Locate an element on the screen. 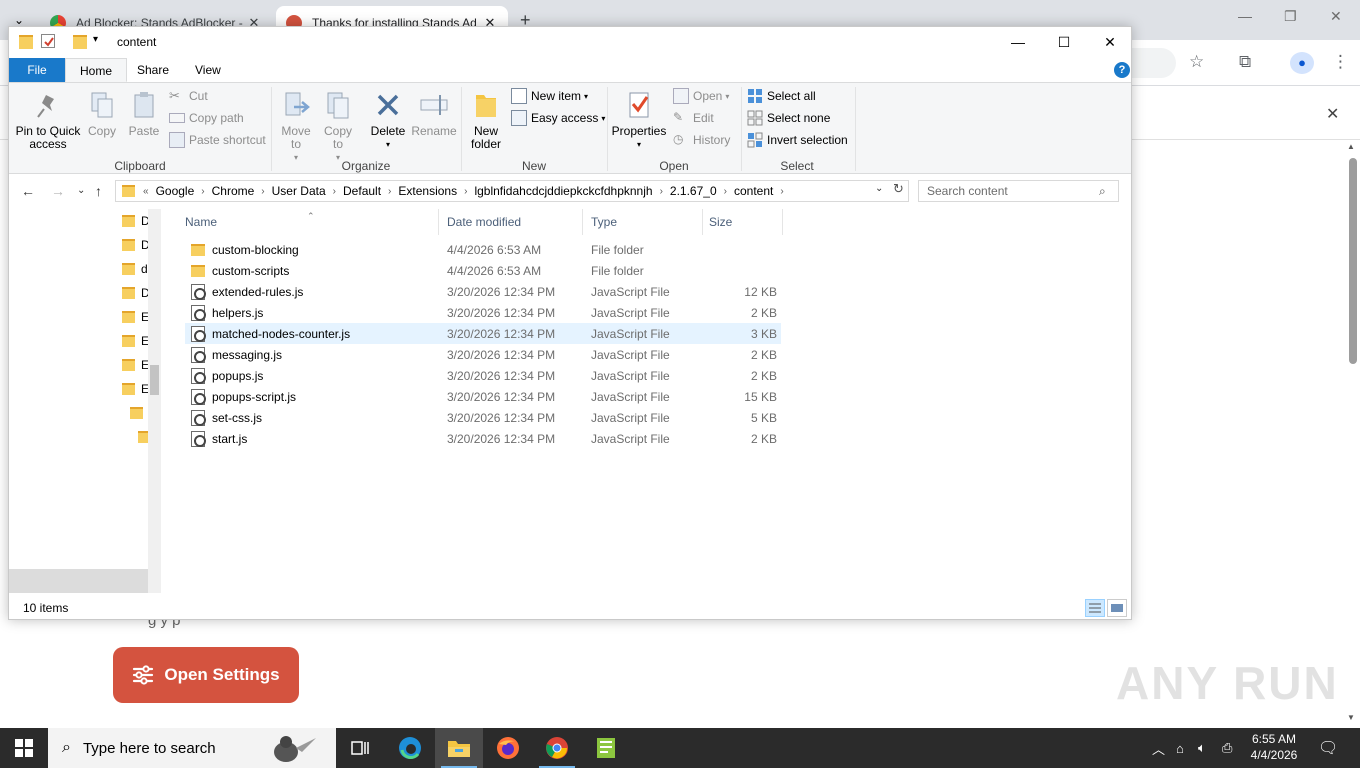 Image resolution: width=1360 pixels, height=768 pixels. breadcrumb-extension-id: lgblnfidahcdcjddiepkckcfdhpknnjh is located at coordinates (563, 191).